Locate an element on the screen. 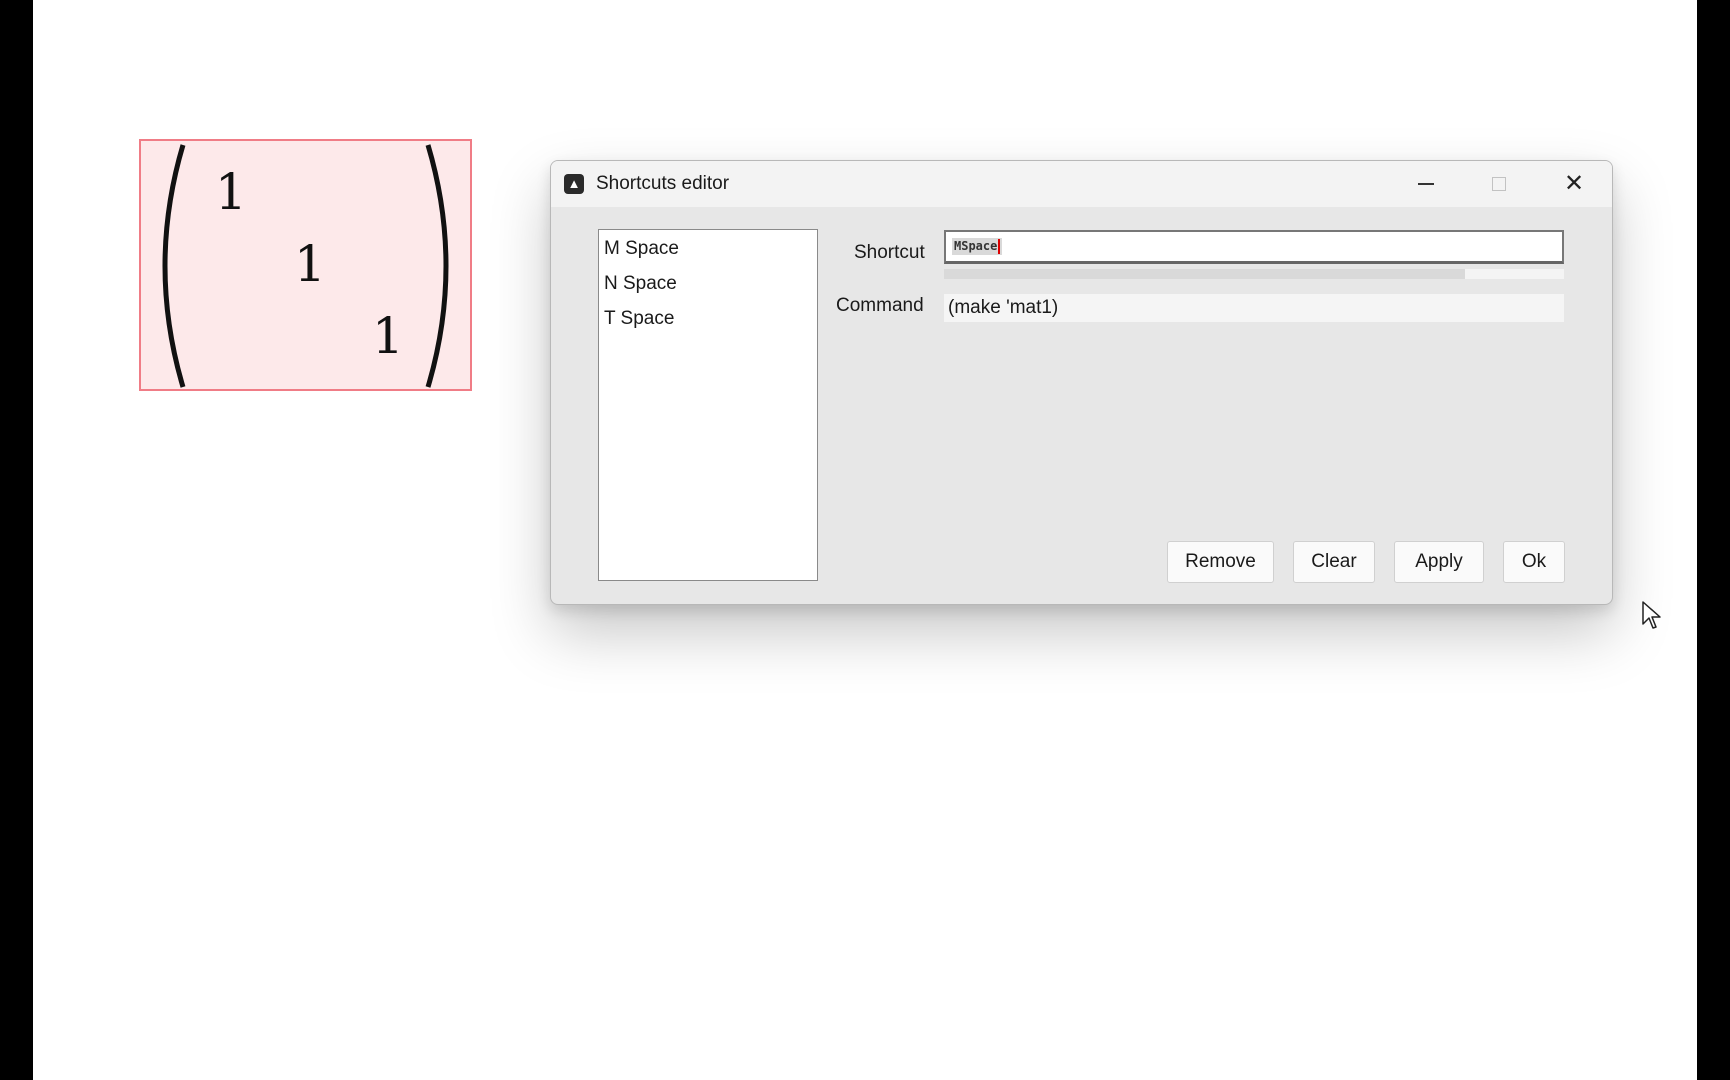 This screenshot has height=1080, width=1730. matrix-entry-2-2: 1 is located at coordinates (310, 264).